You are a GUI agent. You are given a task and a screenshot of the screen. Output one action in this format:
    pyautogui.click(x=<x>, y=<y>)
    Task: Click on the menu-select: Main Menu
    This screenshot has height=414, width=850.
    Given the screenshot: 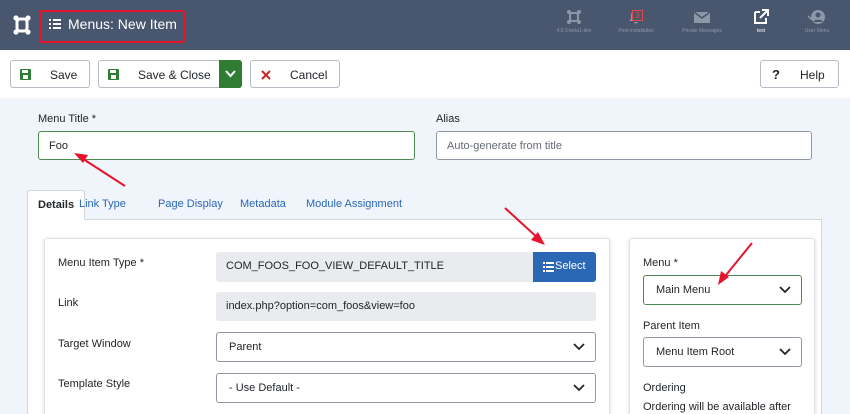 What is the action you would take?
    pyautogui.click(x=722, y=290)
    